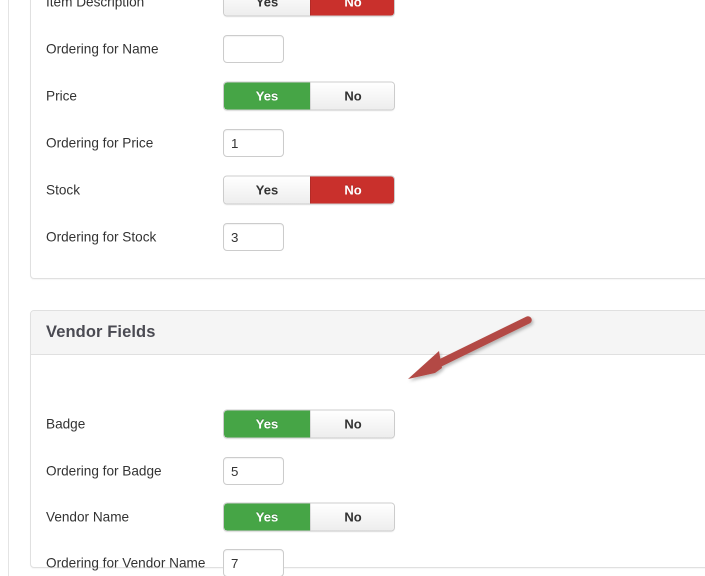 The width and height of the screenshot is (705, 576). Describe the element at coordinates (88, 517) in the screenshot. I see `label-vendor-name: Vendor Name` at that location.